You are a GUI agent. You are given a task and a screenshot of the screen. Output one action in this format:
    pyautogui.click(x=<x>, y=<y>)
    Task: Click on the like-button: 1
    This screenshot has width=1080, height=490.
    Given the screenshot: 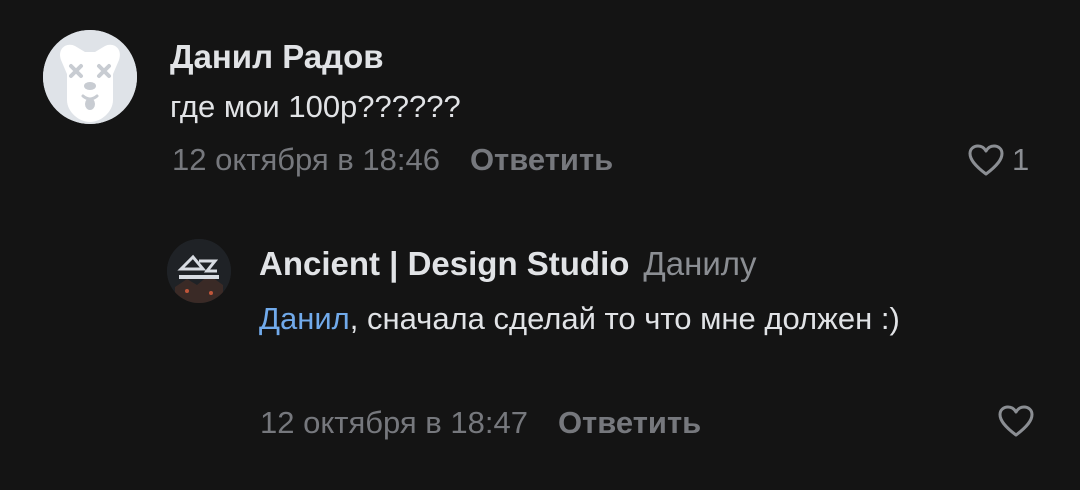 What is the action you would take?
    pyautogui.click(x=998, y=160)
    